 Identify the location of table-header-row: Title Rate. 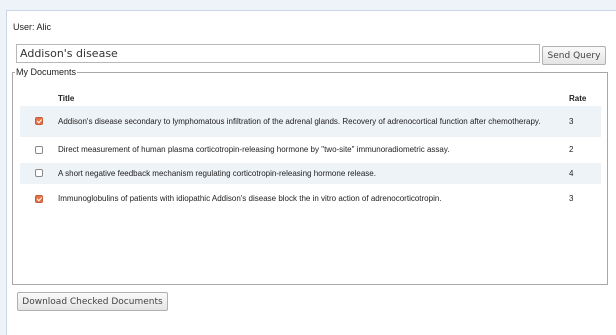
(310, 98).